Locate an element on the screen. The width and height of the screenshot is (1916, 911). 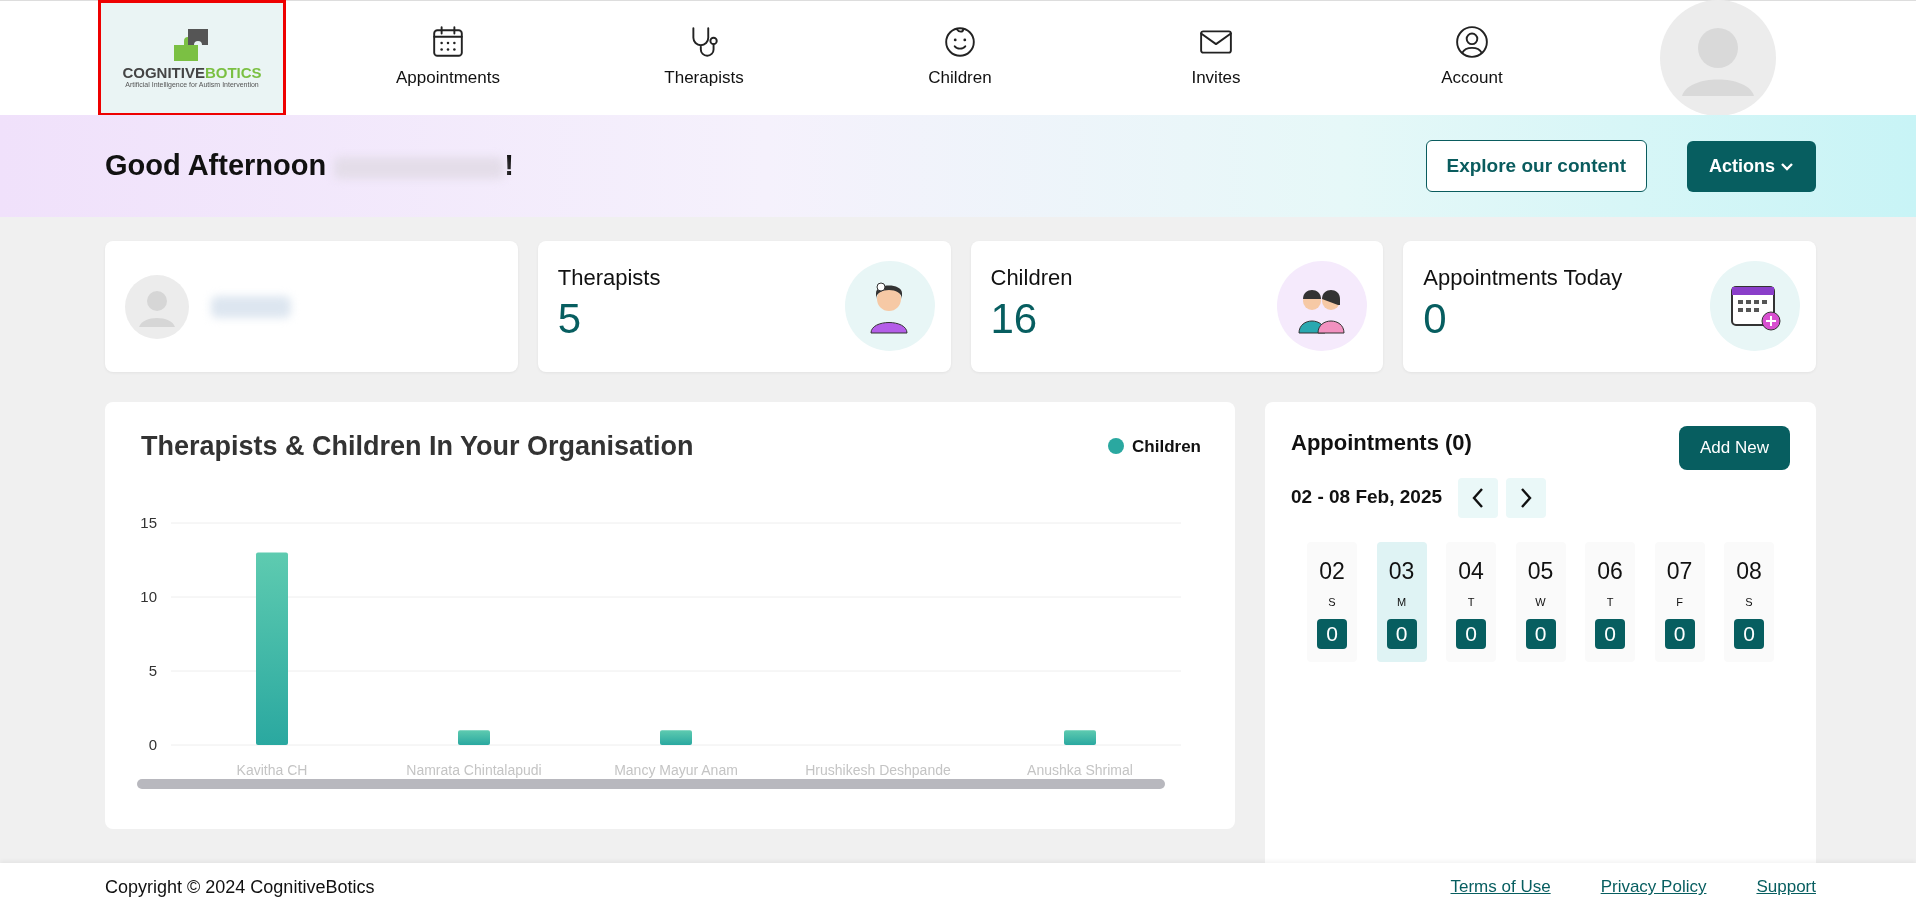
scrollbar is located at coordinates (651, 783).